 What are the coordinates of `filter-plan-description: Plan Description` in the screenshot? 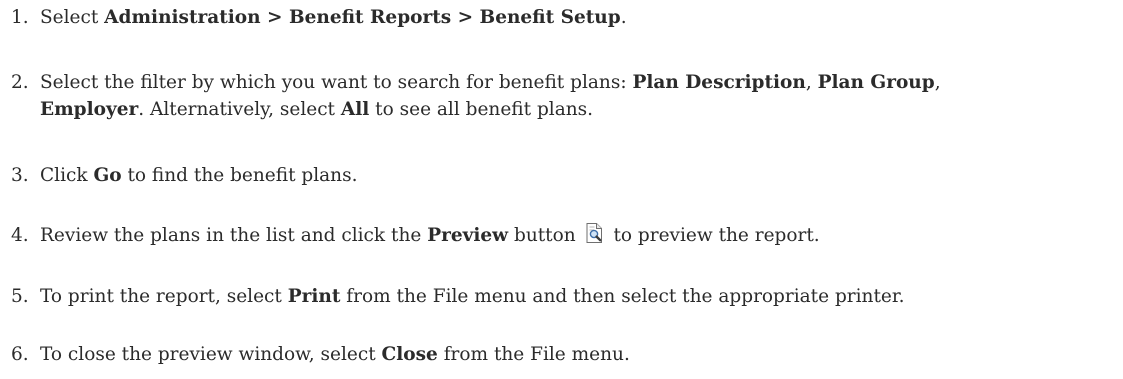 It's located at (719, 82).